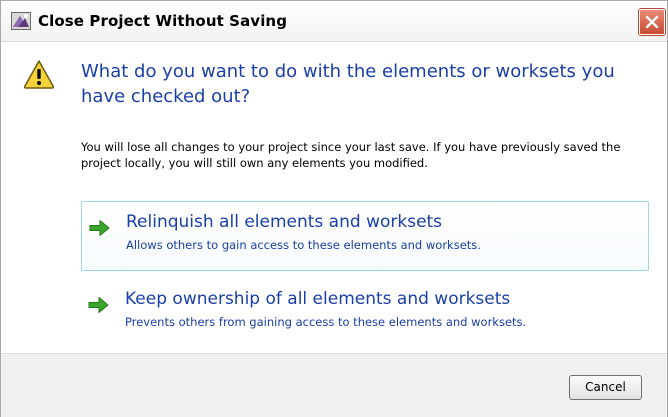 Image resolution: width=668 pixels, height=417 pixels. What do you see at coordinates (39, 74) in the screenshot?
I see `warning-icon` at bounding box center [39, 74].